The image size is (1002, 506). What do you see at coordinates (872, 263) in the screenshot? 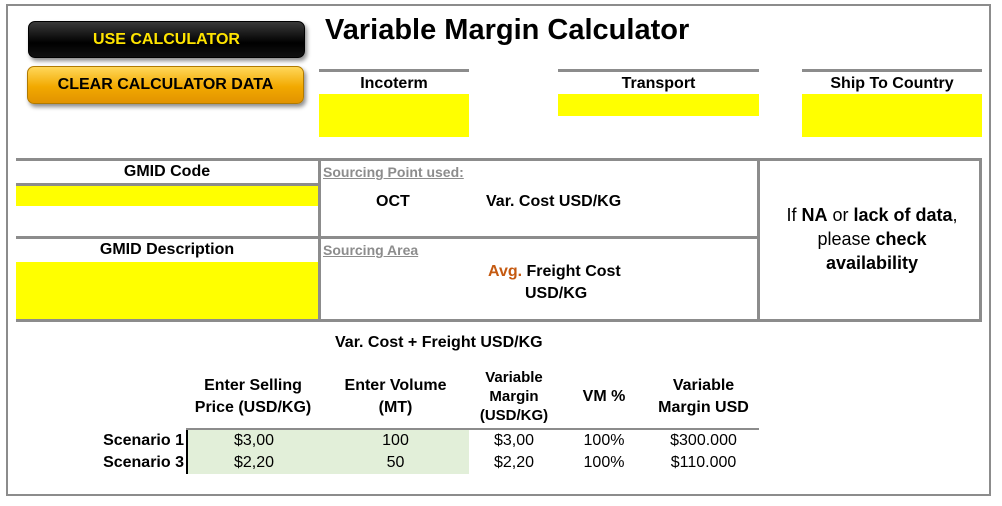
I see `note-text-availability: availability` at bounding box center [872, 263].